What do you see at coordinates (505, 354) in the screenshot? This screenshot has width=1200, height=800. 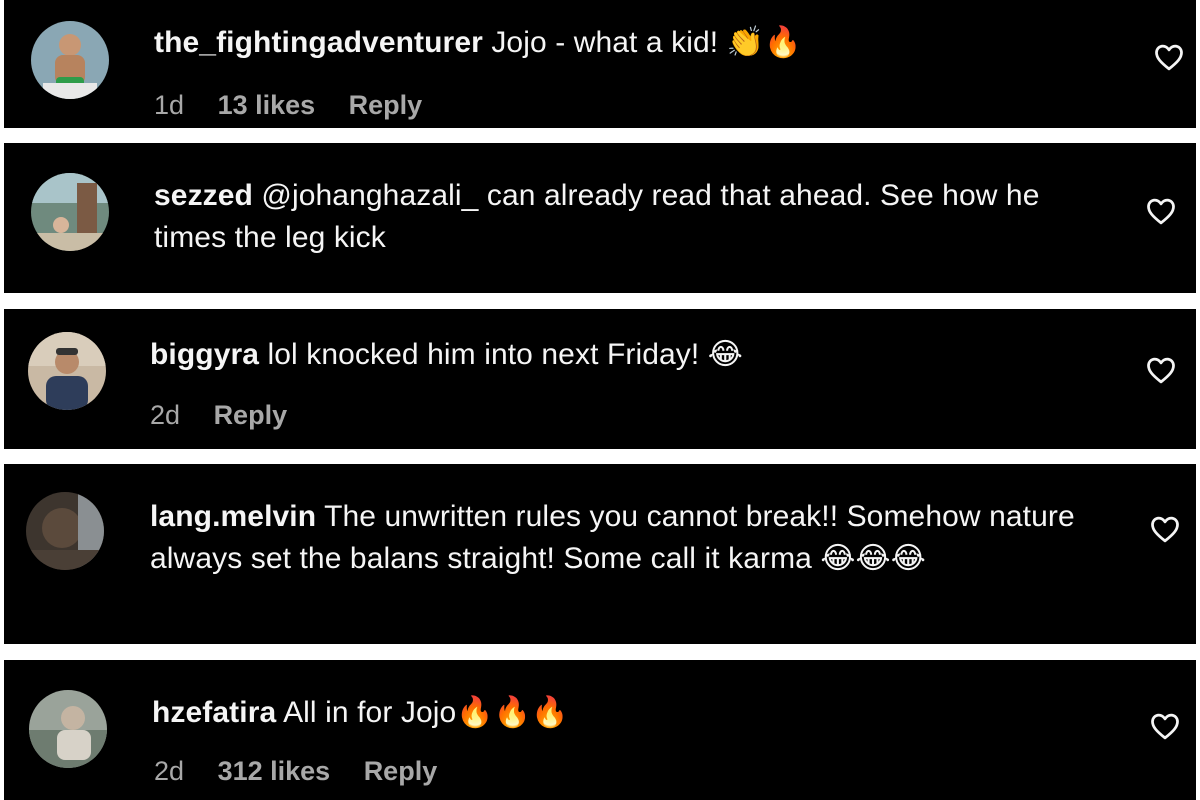 I see `comment-text: lol knocked him into next Friday! 😂` at bounding box center [505, 354].